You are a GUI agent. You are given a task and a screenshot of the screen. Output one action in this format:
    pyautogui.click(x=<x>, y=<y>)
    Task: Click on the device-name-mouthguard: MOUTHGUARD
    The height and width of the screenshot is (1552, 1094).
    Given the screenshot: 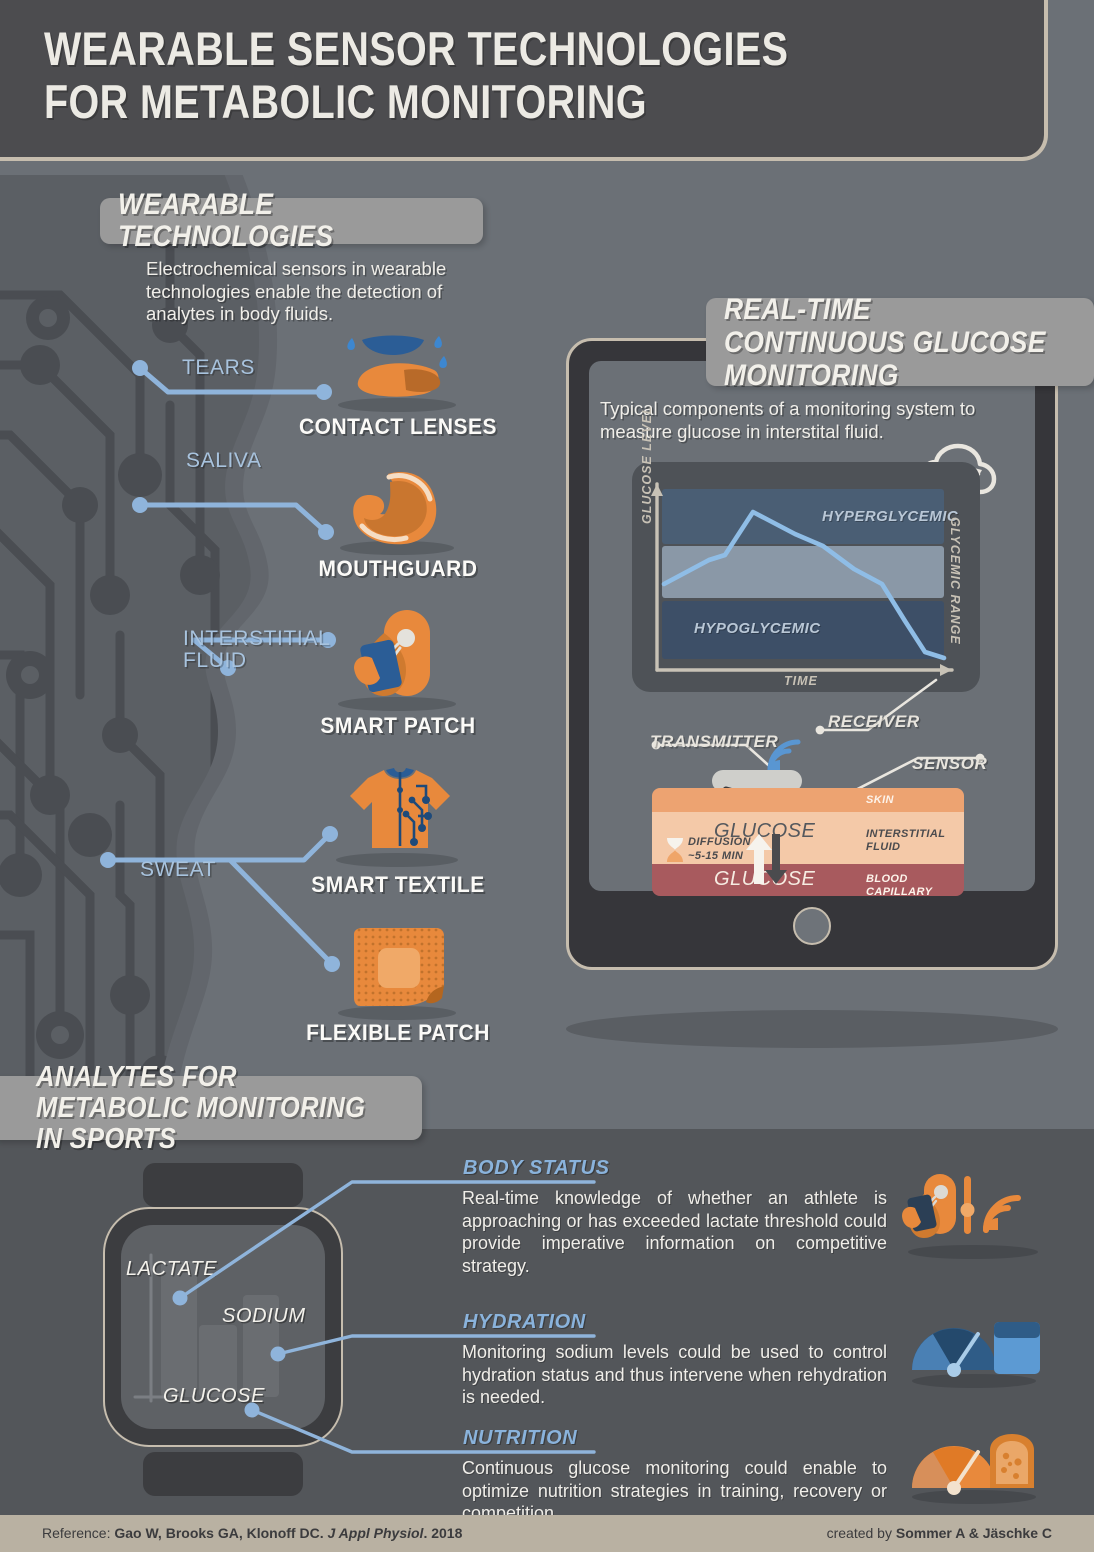 What is the action you would take?
    pyautogui.click(x=398, y=568)
    